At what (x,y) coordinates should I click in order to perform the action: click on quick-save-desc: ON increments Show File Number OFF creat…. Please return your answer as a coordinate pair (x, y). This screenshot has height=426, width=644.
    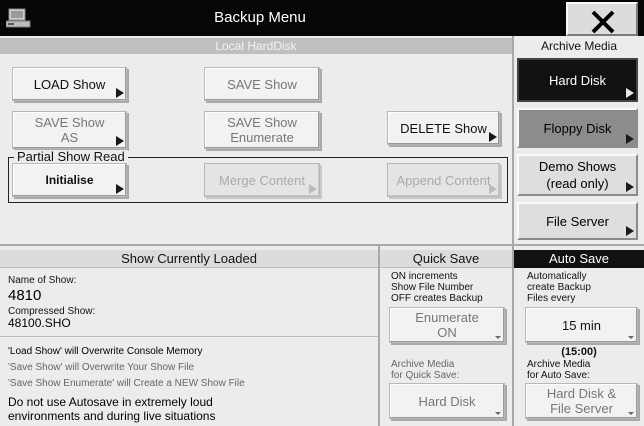
    Looking at the image, I should click on (437, 287).